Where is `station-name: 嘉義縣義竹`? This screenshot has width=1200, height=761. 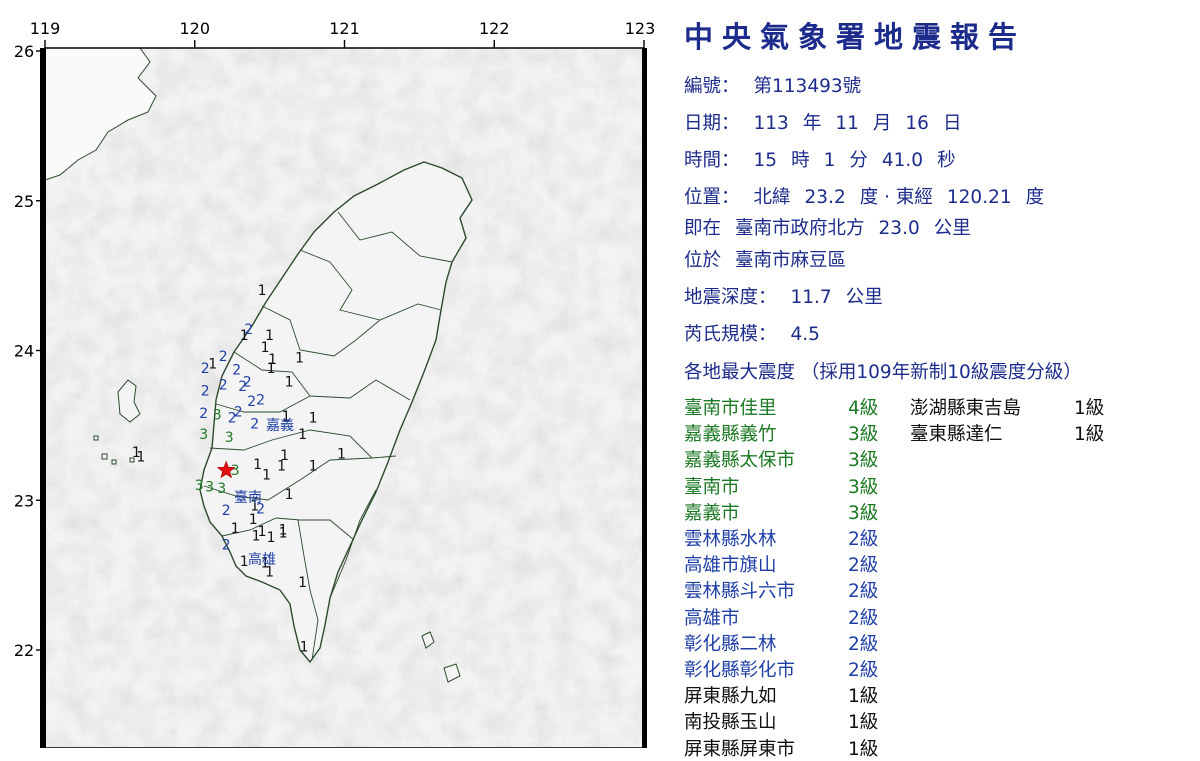
station-name: 嘉義縣義竹 is located at coordinates (730, 435).